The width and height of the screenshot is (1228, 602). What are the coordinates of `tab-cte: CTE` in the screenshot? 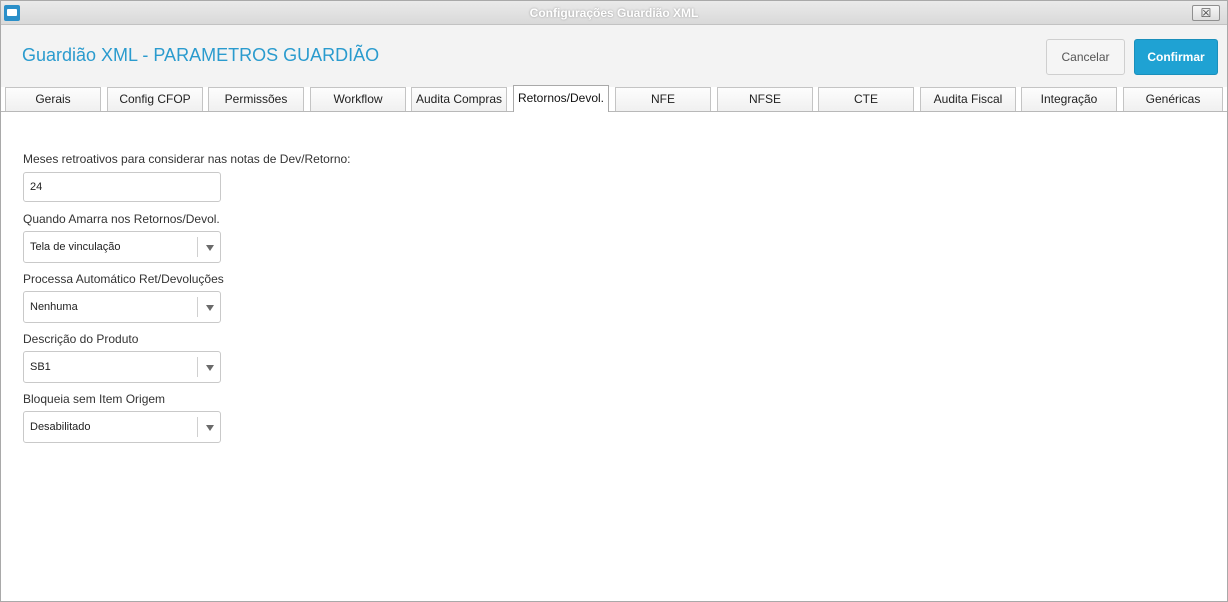 It's located at (866, 99).